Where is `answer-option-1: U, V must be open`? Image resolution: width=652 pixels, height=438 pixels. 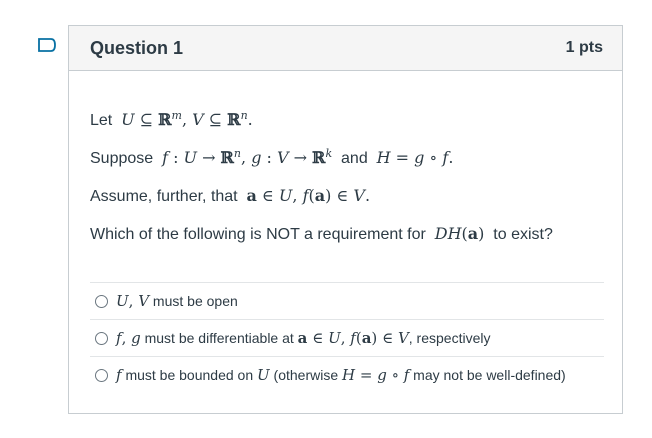
answer-option-1: U, V must be open is located at coordinates (347, 300).